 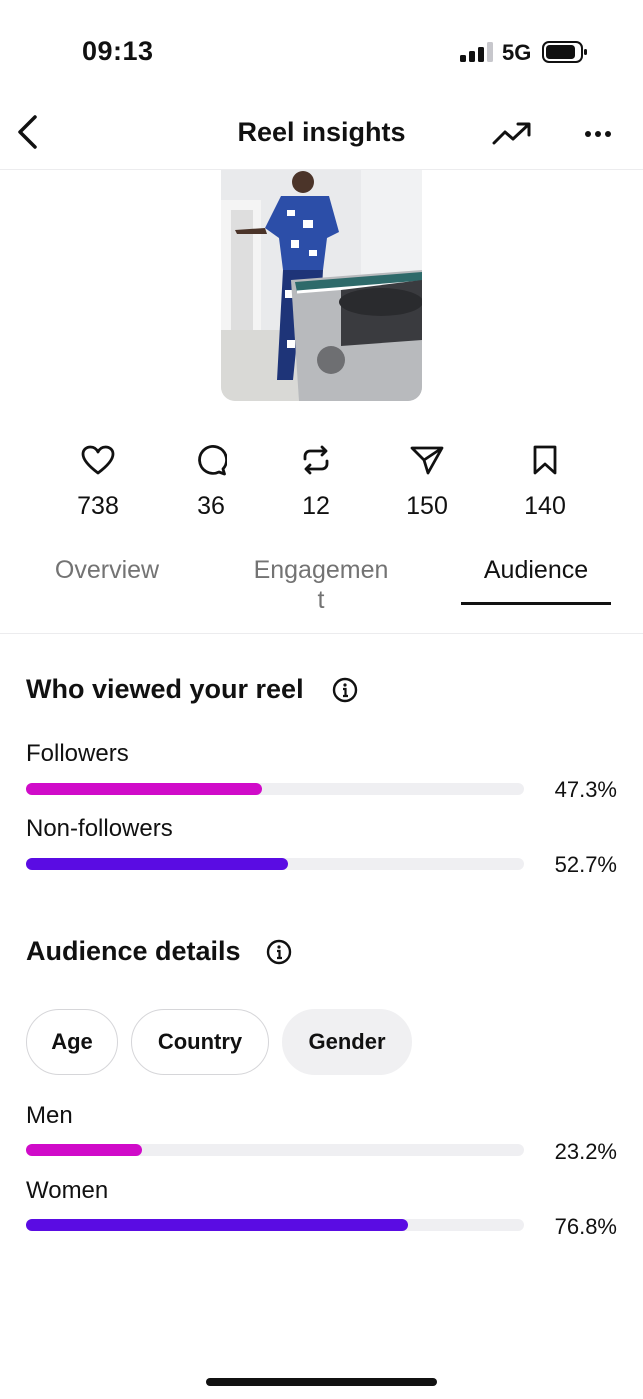 I want to click on likes-metric: 738, so click(x=98, y=481).